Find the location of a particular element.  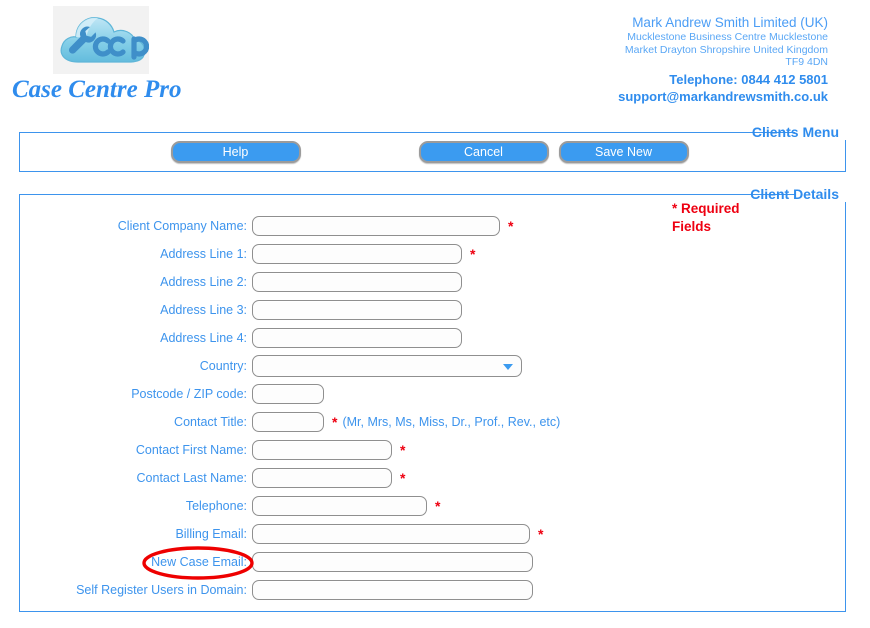

label-new-case-email: New Case Email: is located at coordinates (199, 562).